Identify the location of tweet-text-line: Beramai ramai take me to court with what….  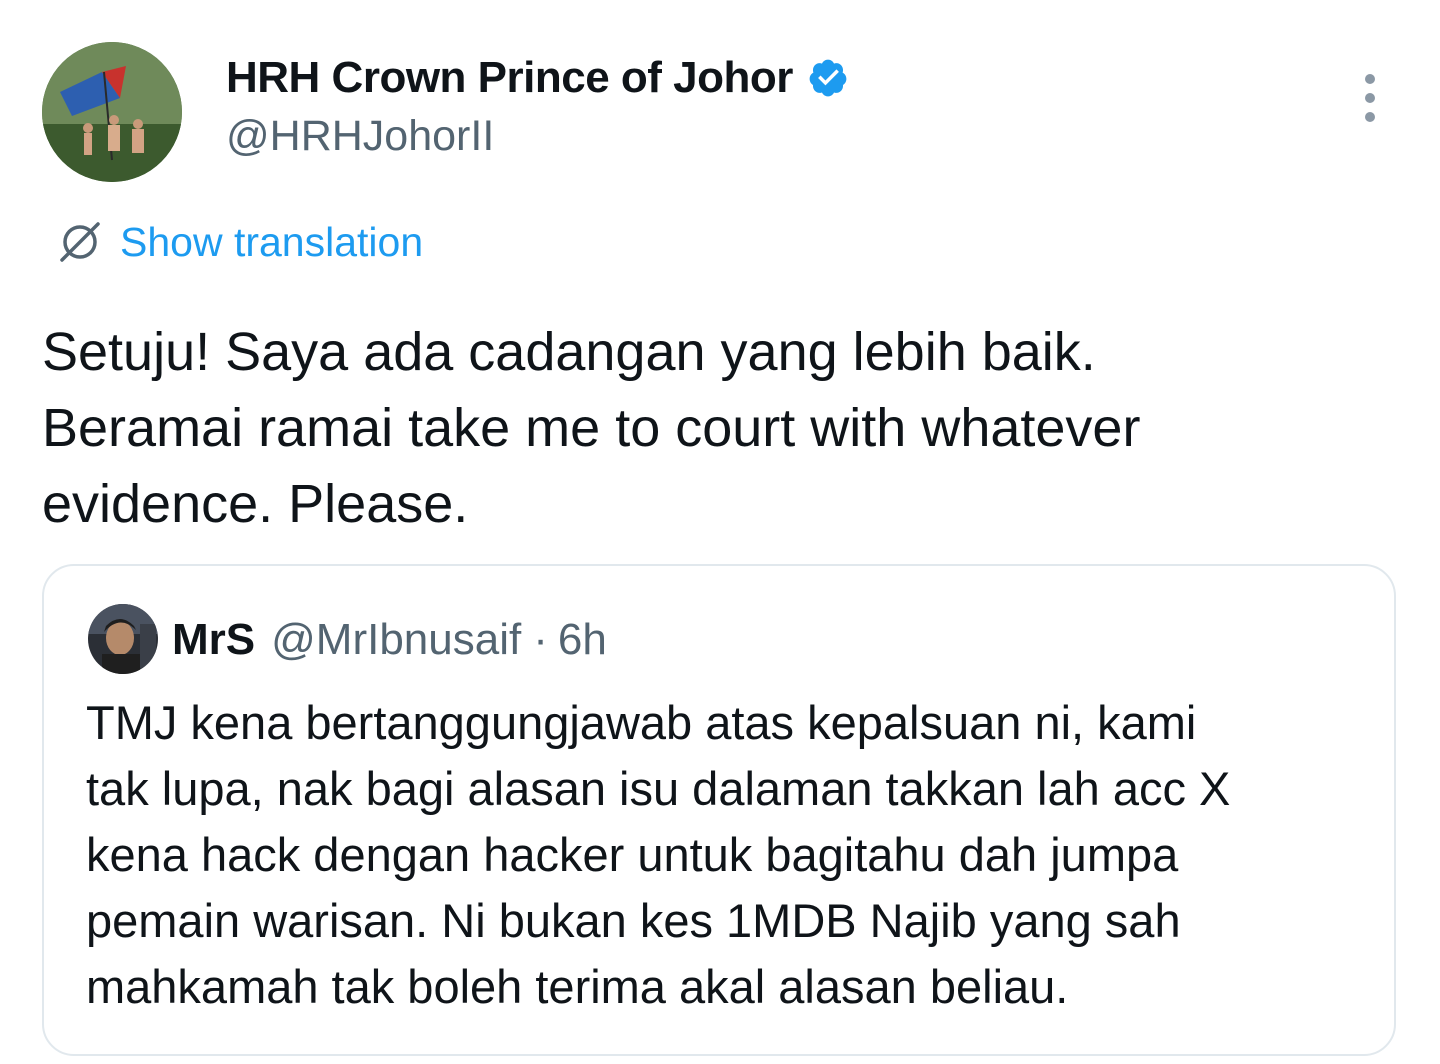
(591, 428).